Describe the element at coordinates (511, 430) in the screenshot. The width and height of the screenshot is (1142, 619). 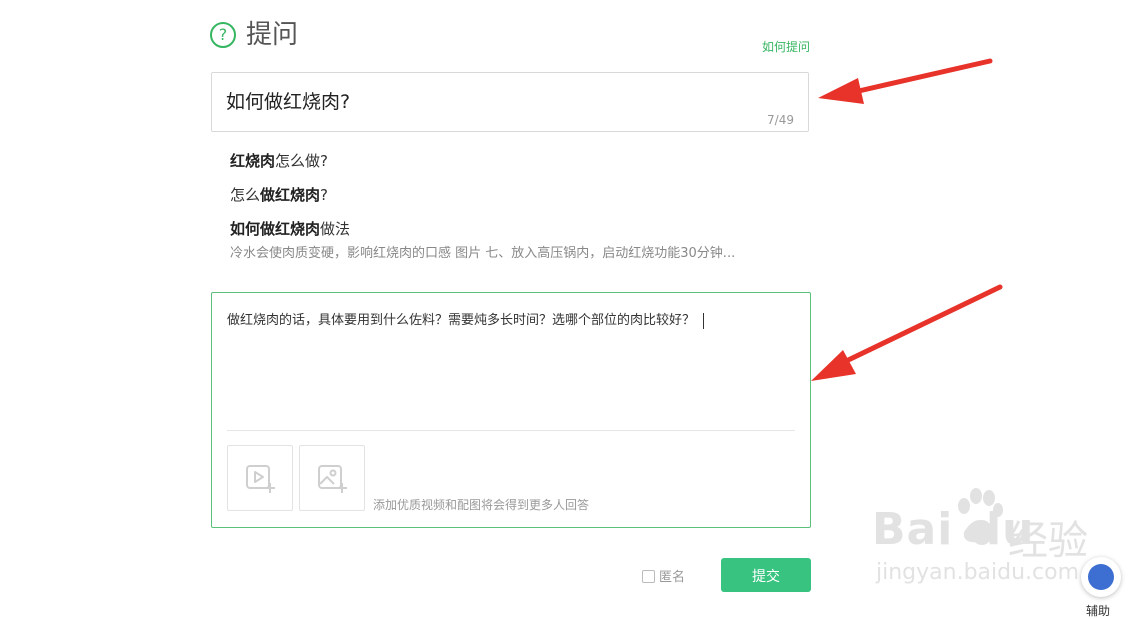
I see `divider` at that location.